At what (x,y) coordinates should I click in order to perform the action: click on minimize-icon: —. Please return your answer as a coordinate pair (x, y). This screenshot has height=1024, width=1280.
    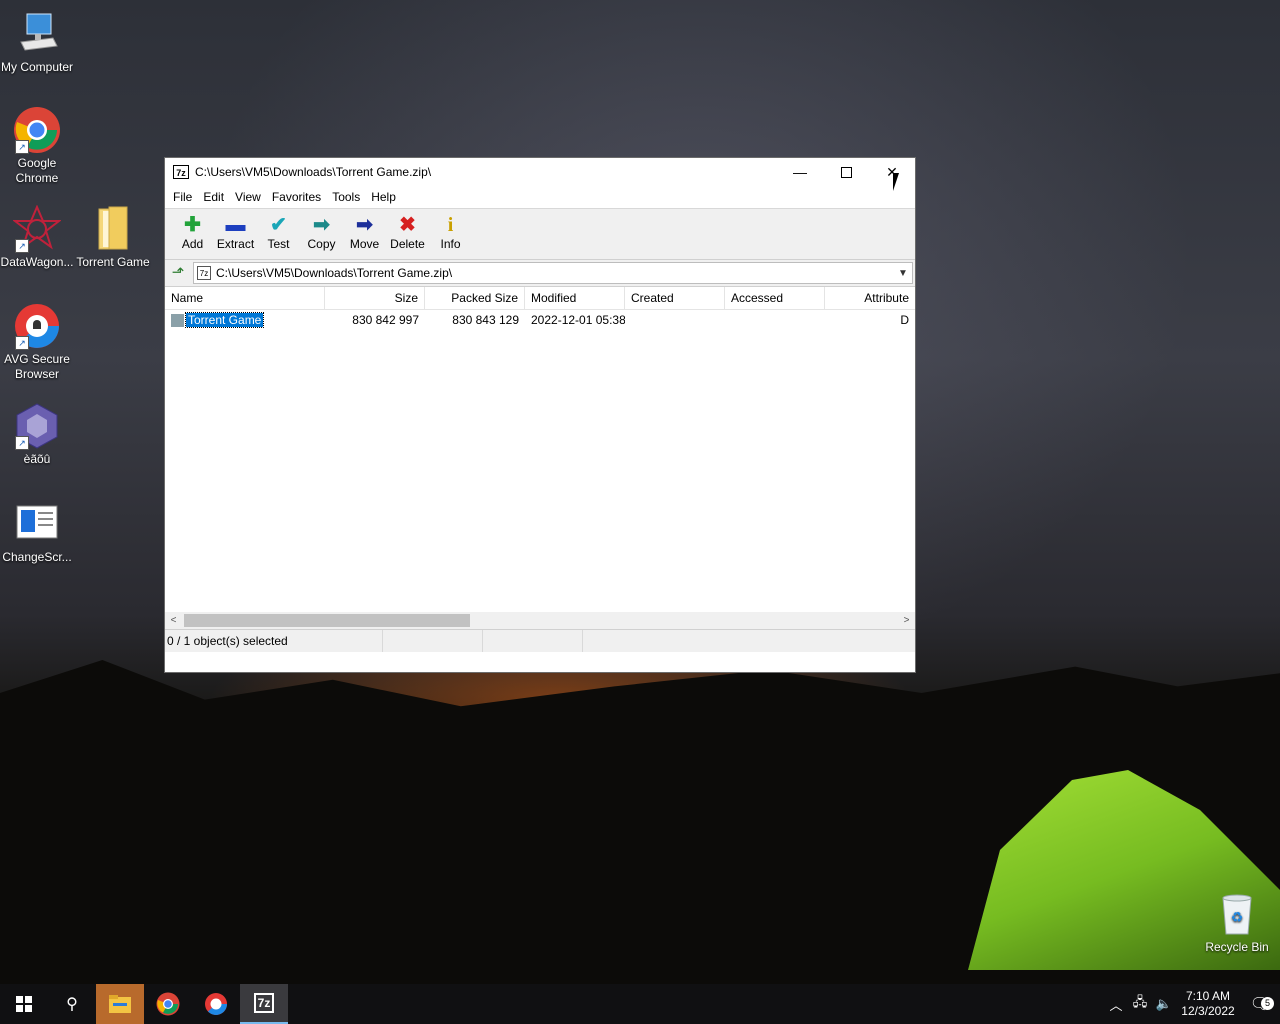
    Looking at the image, I should click on (800, 172).